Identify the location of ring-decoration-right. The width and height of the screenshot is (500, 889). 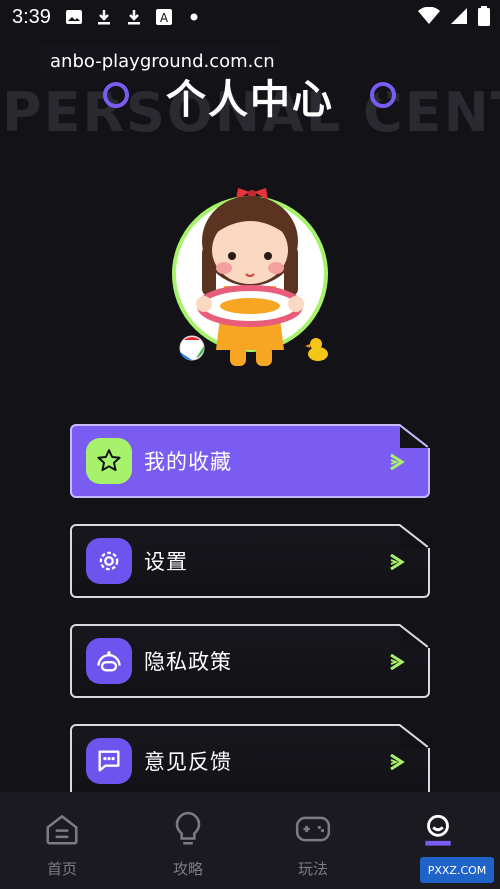
(383, 95).